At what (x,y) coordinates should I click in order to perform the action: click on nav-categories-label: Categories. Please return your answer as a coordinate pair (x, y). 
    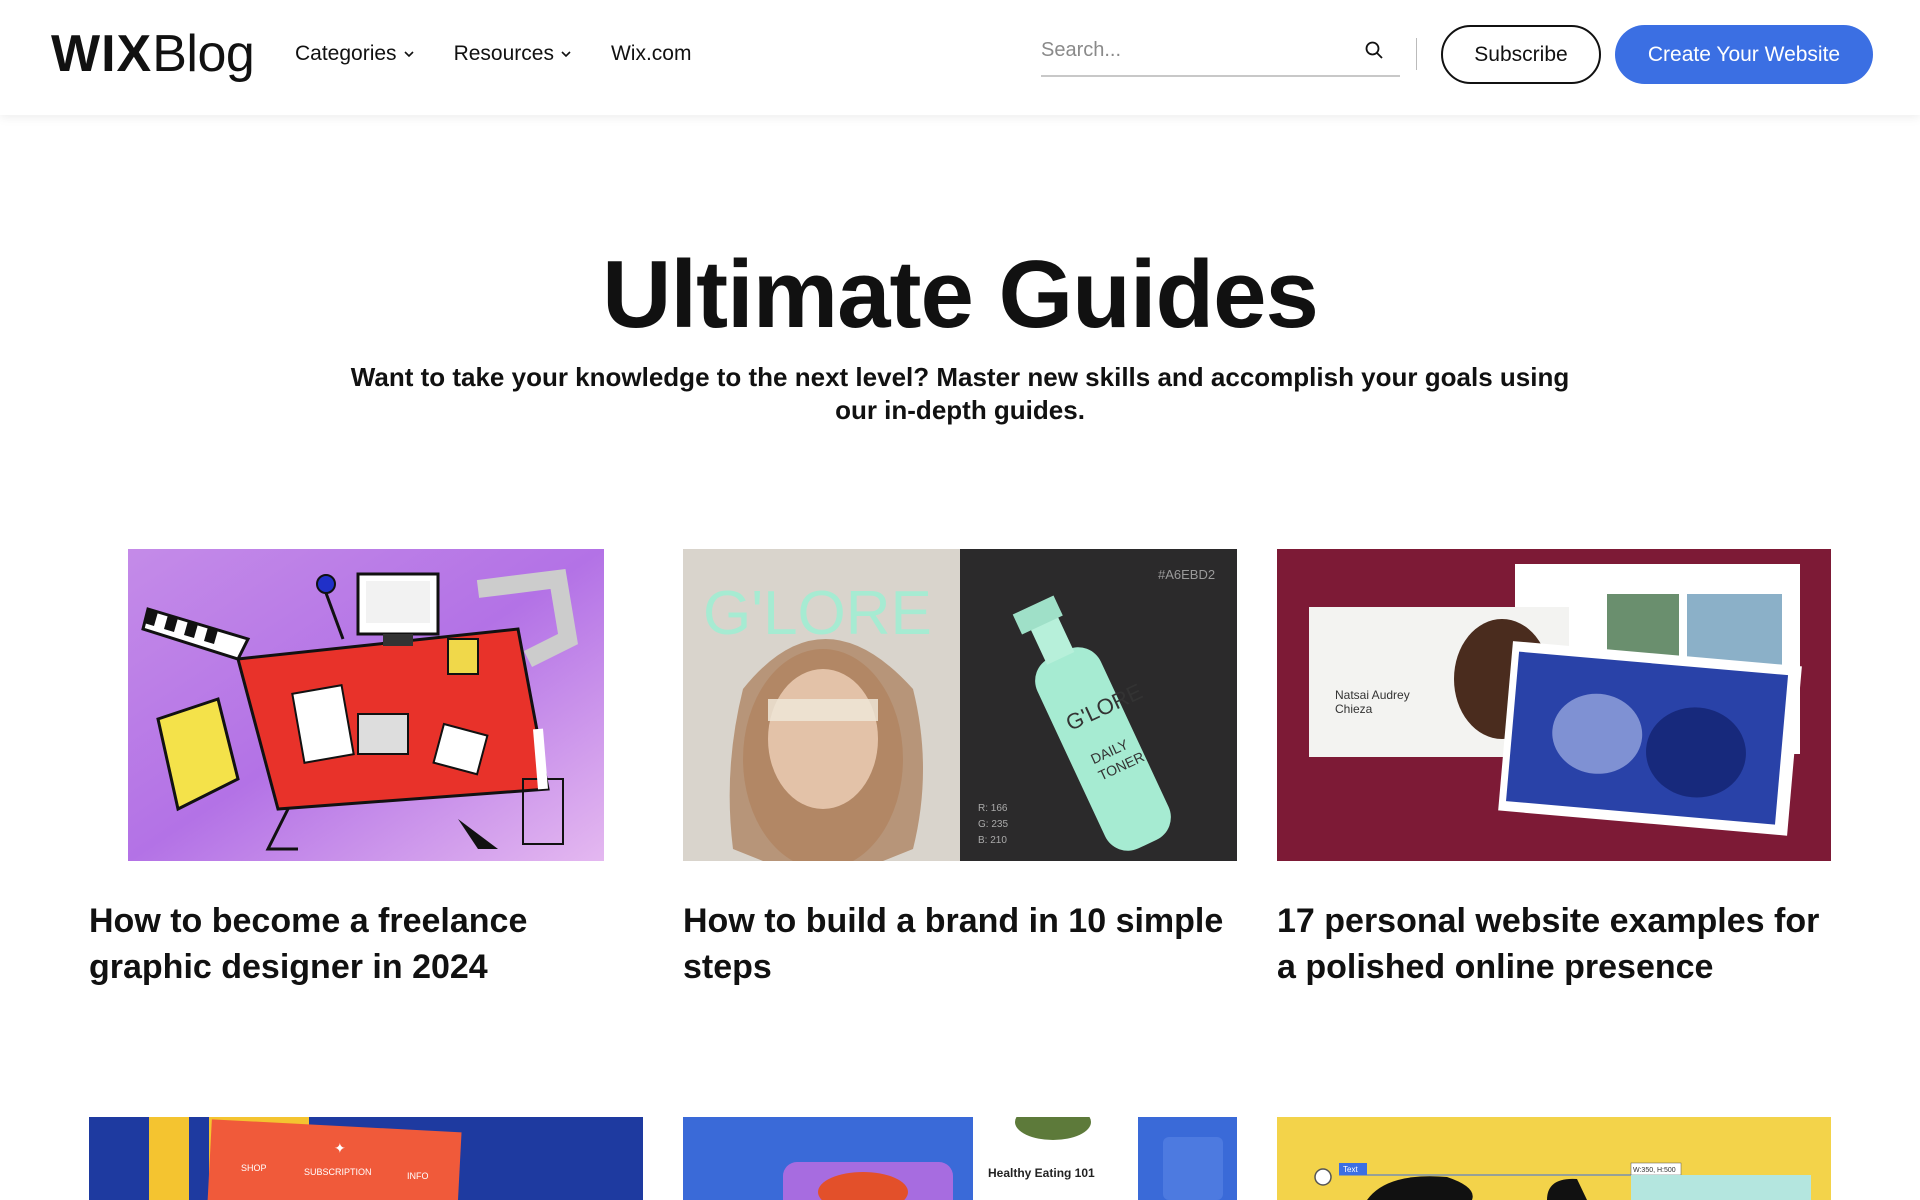
    Looking at the image, I should click on (346, 53).